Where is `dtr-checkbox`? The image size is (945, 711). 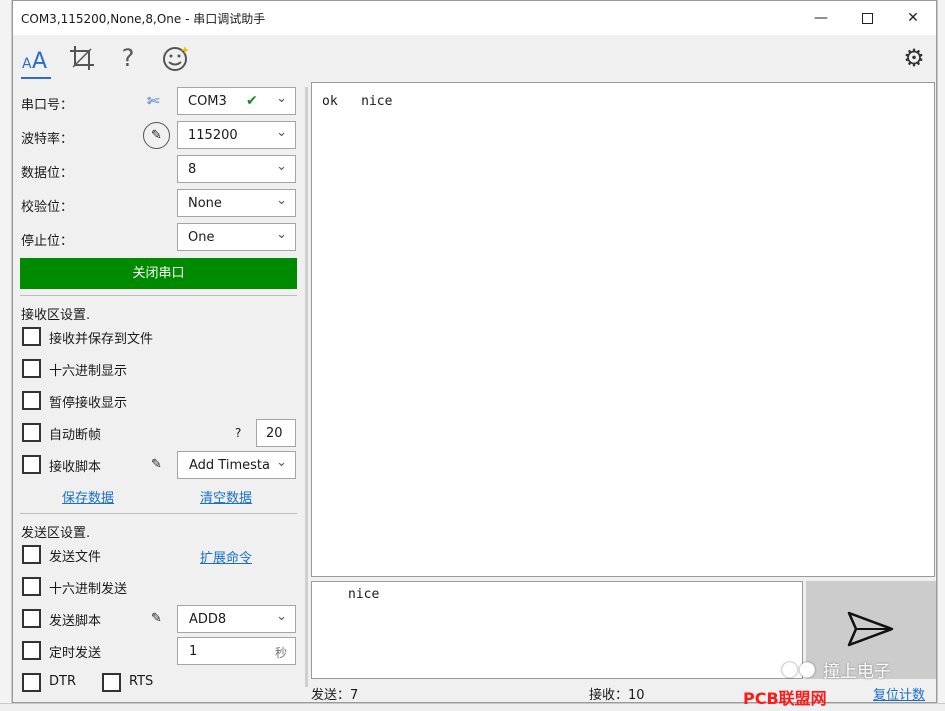
dtr-checkbox is located at coordinates (31, 682).